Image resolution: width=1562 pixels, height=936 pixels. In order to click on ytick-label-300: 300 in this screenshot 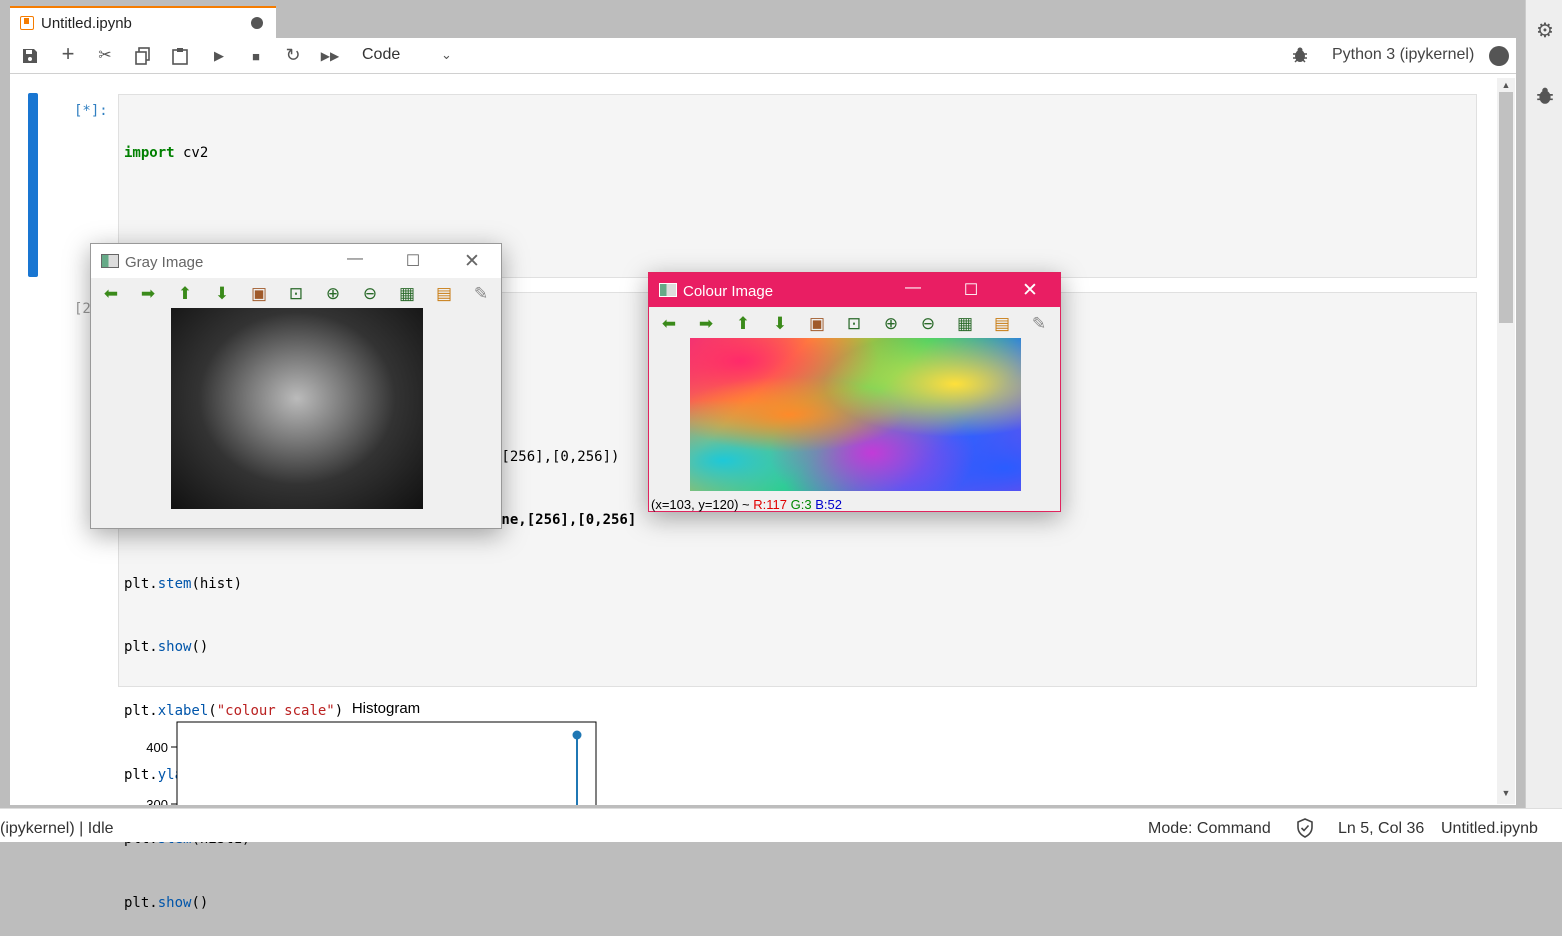, I will do `click(157, 801)`.